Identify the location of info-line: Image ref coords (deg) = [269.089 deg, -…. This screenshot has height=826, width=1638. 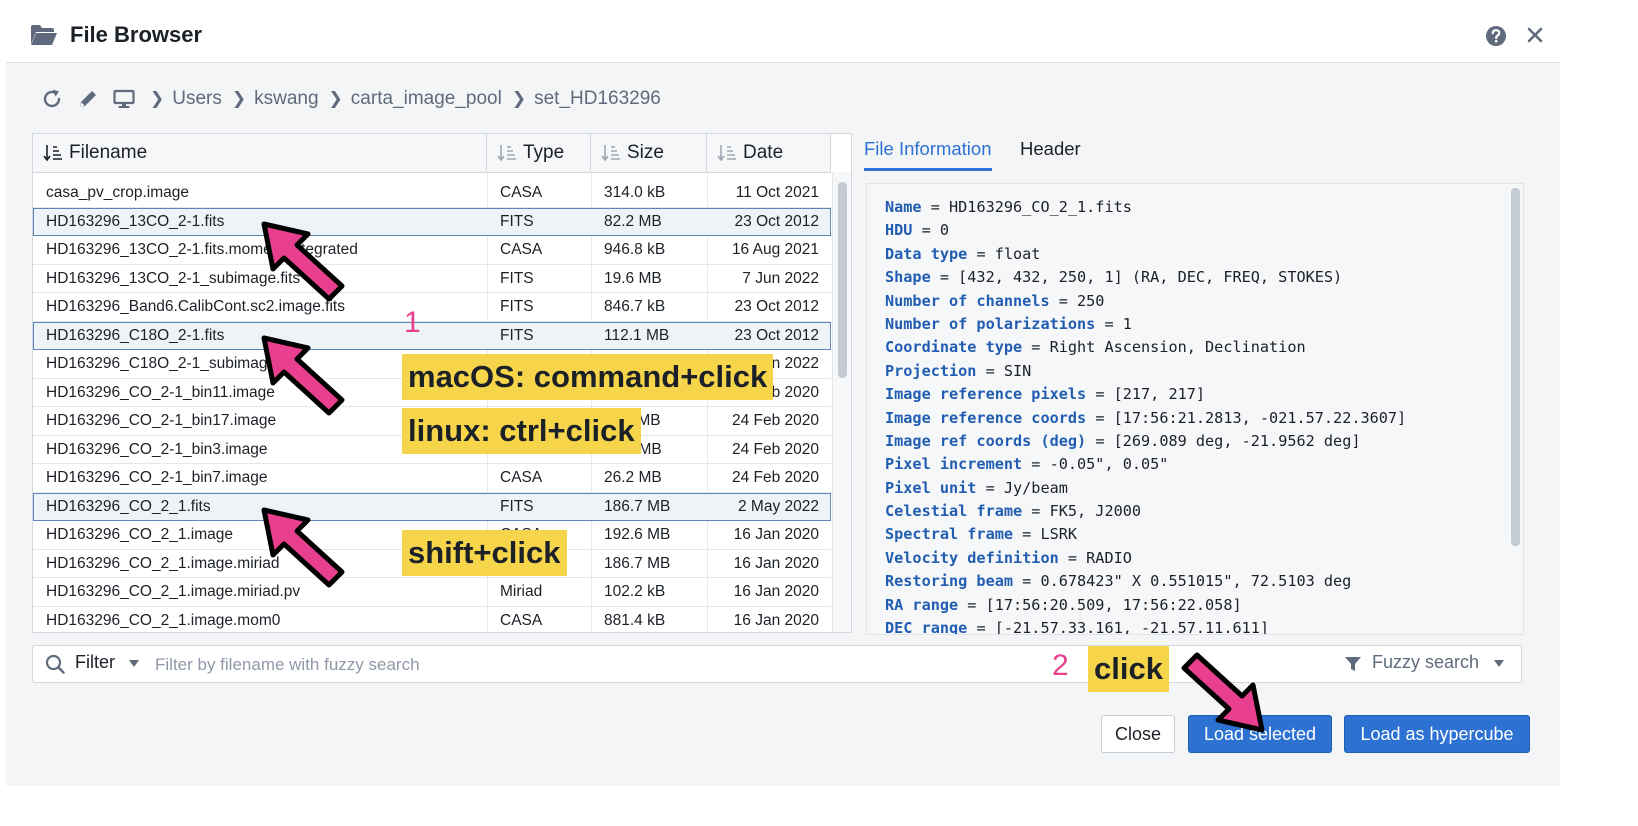
(1145, 441).